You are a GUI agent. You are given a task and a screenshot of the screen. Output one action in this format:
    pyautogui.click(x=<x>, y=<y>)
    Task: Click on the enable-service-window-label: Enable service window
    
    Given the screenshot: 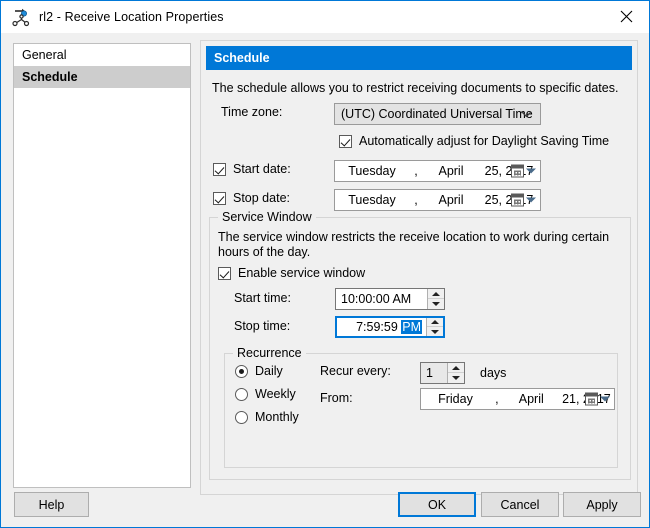 What is the action you would take?
    pyautogui.click(x=302, y=273)
    